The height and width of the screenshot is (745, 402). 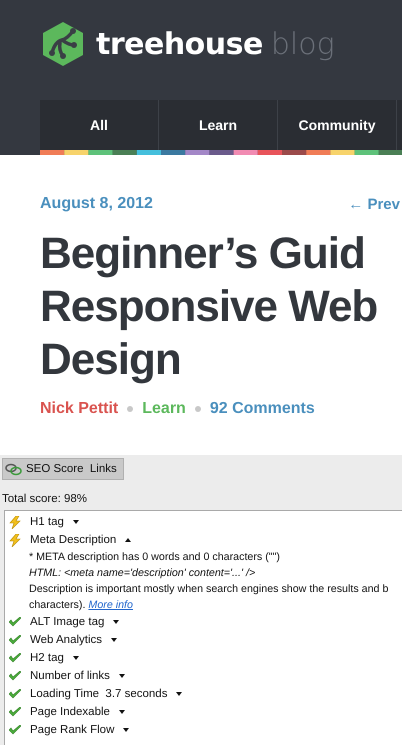 What do you see at coordinates (302, 44) in the screenshot?
I see `logo-suffix: blog` at bounding box center [302, 44].